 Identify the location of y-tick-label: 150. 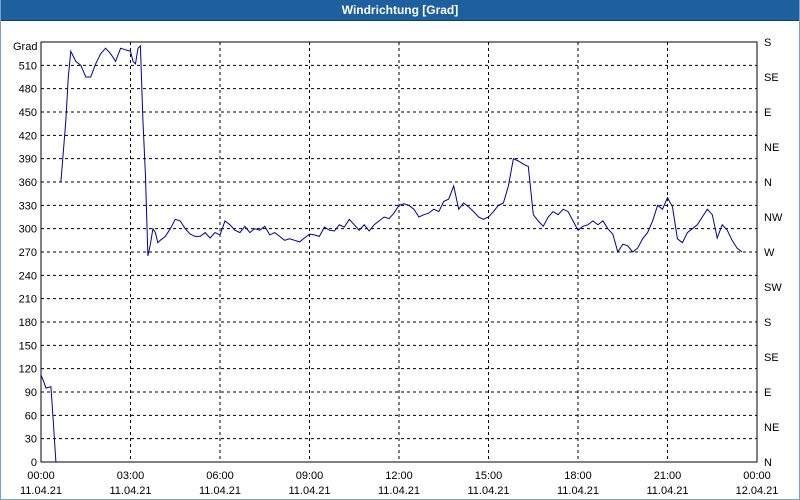
(28, 346).